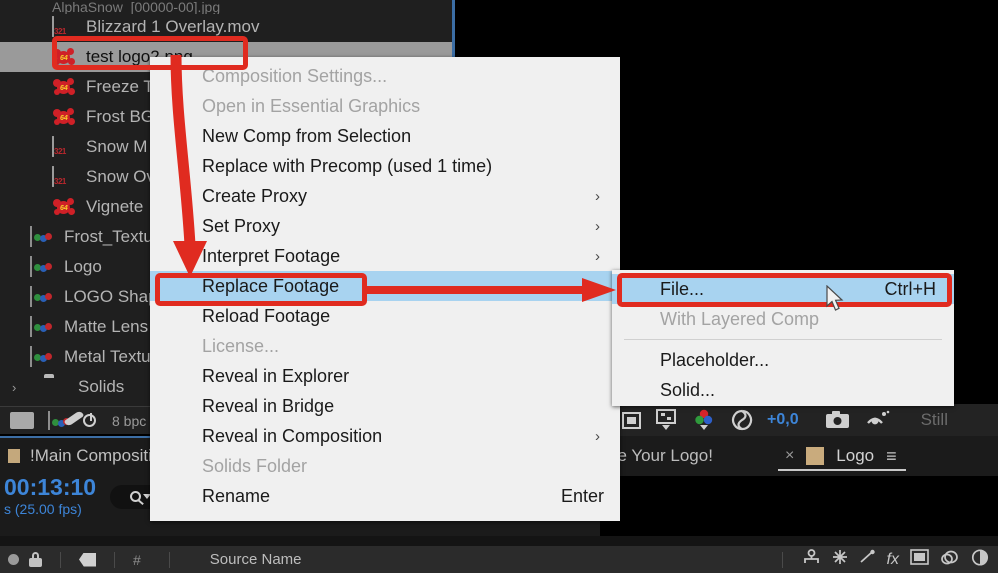  What do you see at coordinates (135, 496) in the screenshot?
I see `search-icon` at bounding box center [135, 496].